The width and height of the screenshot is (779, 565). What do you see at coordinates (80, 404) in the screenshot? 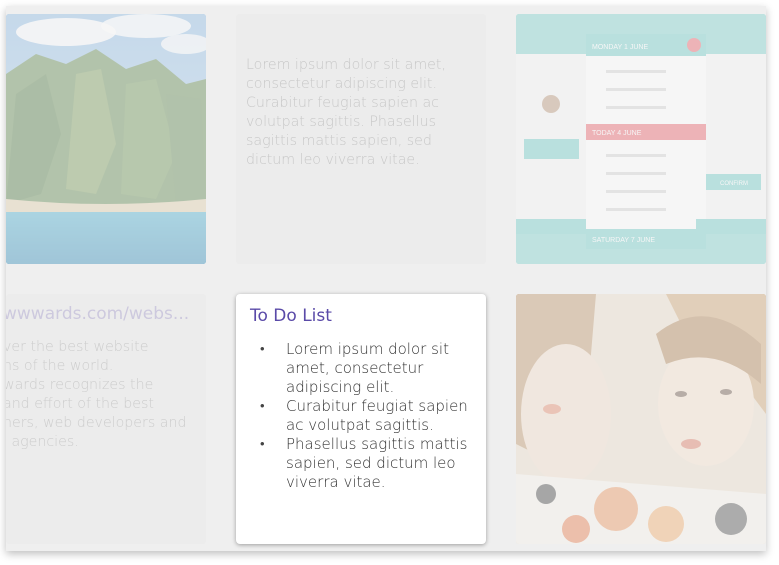
I see `awwwards-line: and effort of the best` at bounding box center [80, 404].